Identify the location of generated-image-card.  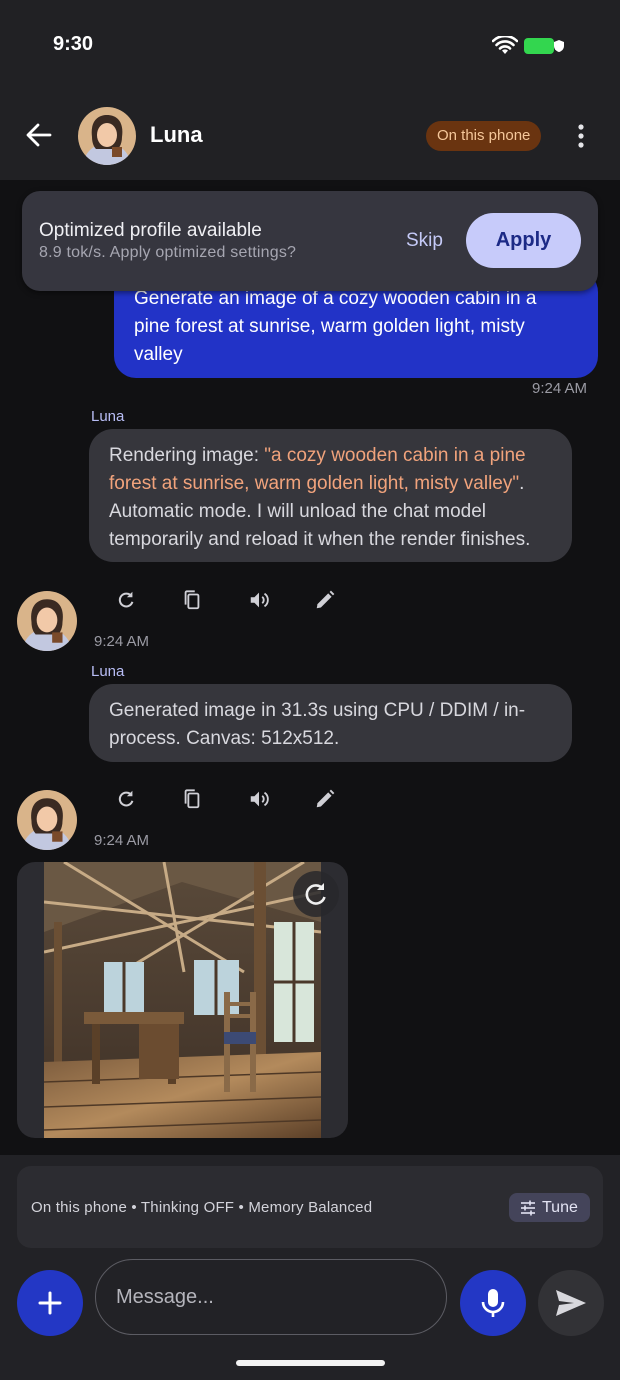
(182, 1000).